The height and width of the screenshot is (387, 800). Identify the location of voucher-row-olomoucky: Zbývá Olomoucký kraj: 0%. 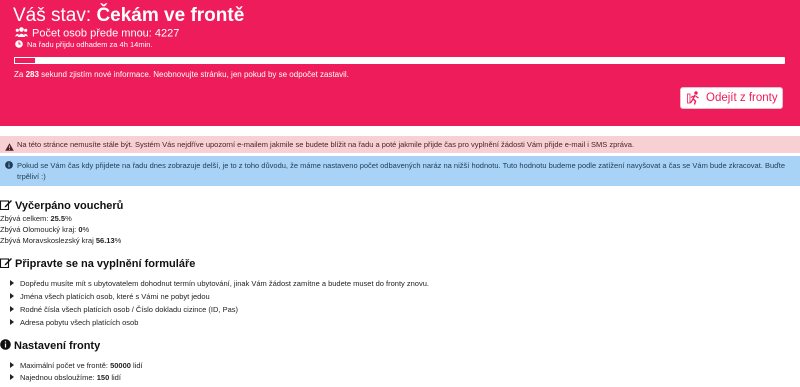
(44, 230).